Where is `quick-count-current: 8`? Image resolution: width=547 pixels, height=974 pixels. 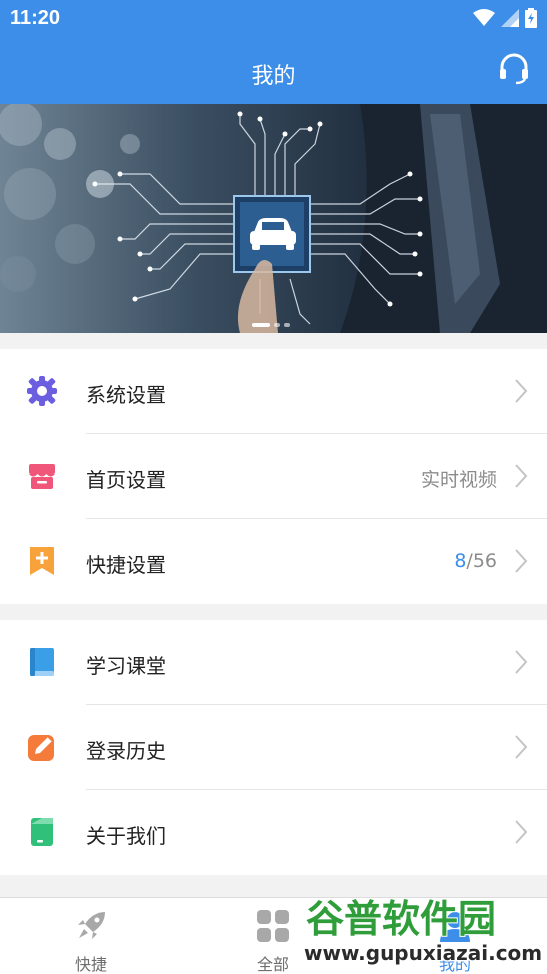
quick-count-current: 8 is located at coordinates (460, 561).